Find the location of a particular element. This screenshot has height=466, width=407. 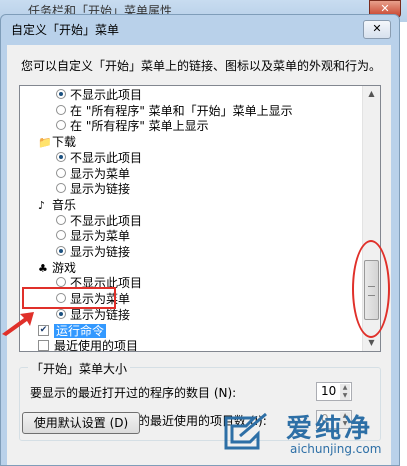

watermark-logo-icon is located at coordinates (245, 431).